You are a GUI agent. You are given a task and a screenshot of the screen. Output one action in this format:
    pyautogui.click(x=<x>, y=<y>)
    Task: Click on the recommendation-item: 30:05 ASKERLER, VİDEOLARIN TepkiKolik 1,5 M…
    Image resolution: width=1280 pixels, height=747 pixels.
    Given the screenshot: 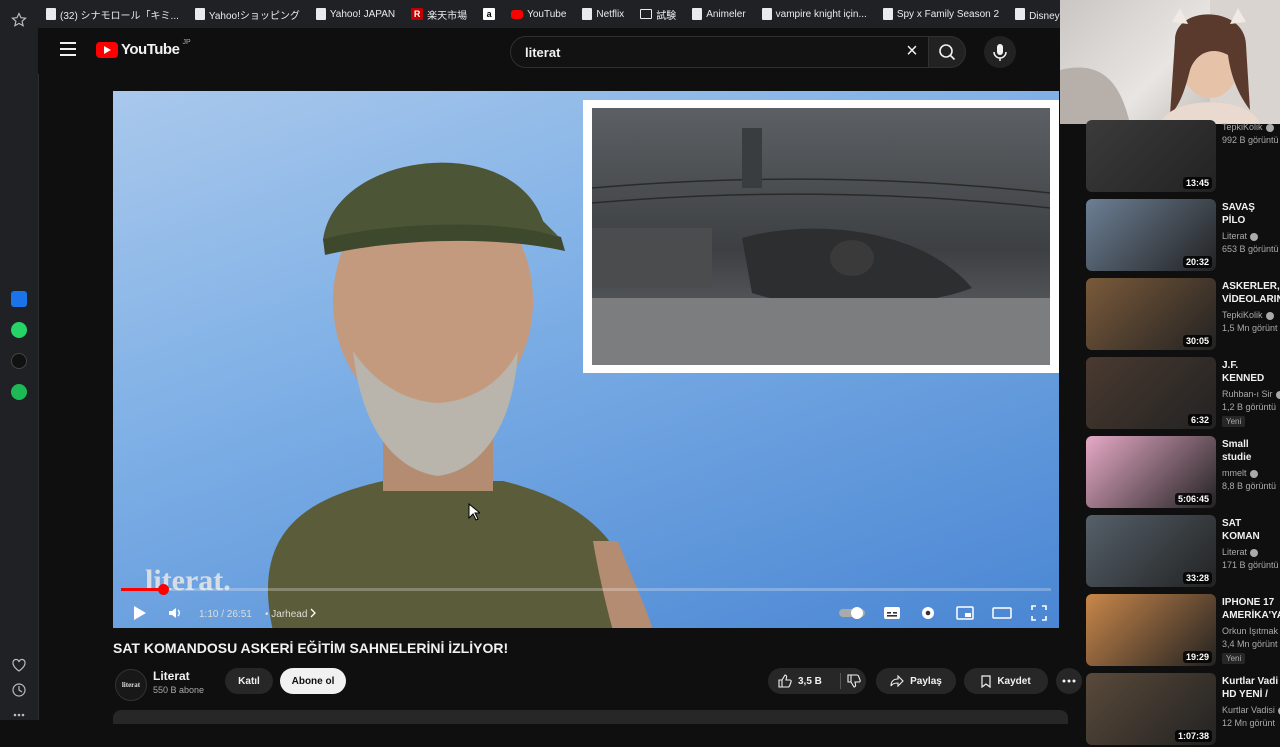 What is the action you would take?
    pyautogui.click(x=1183, y=315)
    